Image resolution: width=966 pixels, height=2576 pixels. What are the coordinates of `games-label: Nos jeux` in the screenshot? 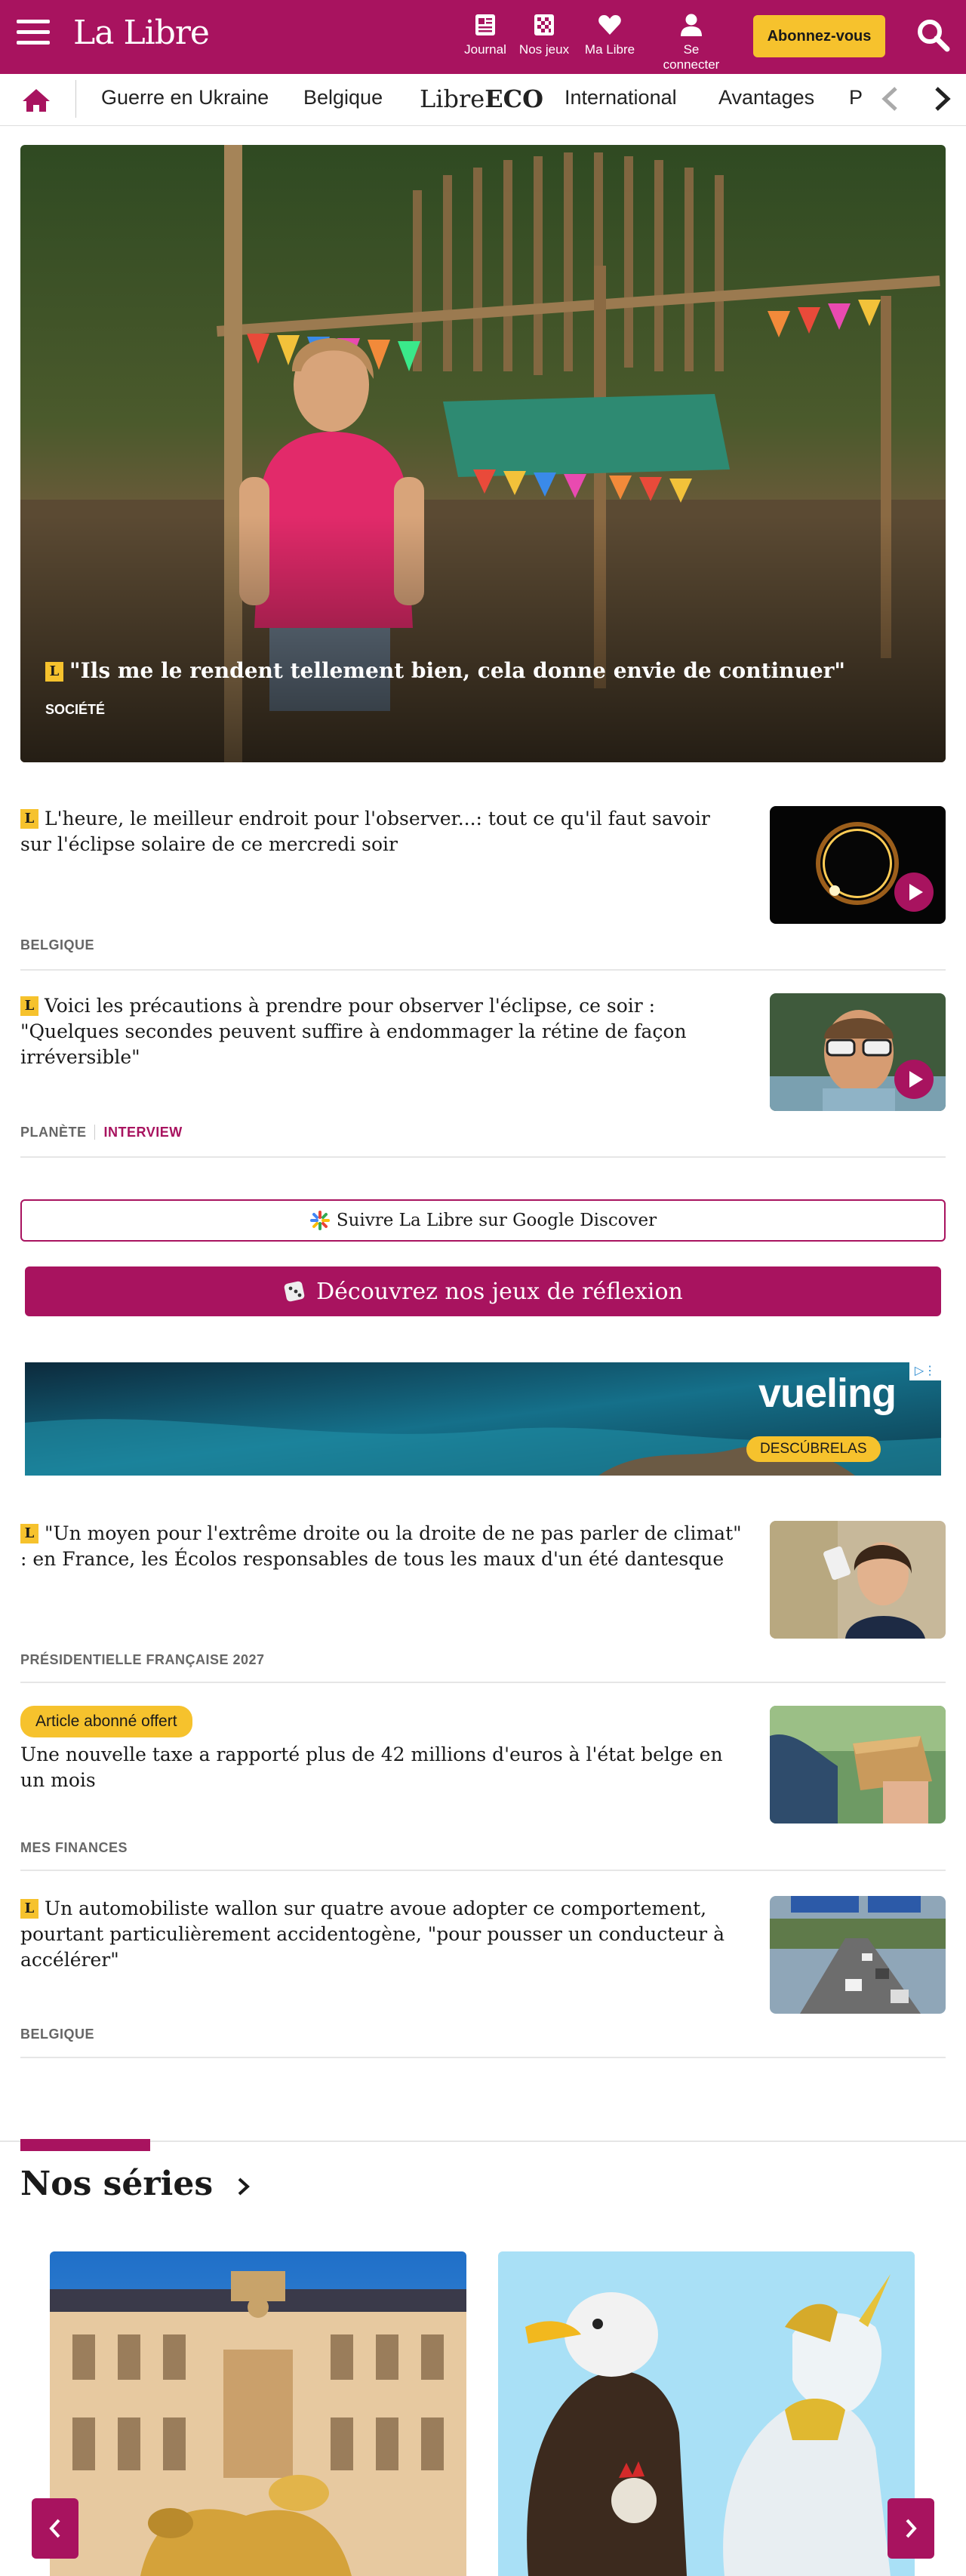 It's located at (544, 49).